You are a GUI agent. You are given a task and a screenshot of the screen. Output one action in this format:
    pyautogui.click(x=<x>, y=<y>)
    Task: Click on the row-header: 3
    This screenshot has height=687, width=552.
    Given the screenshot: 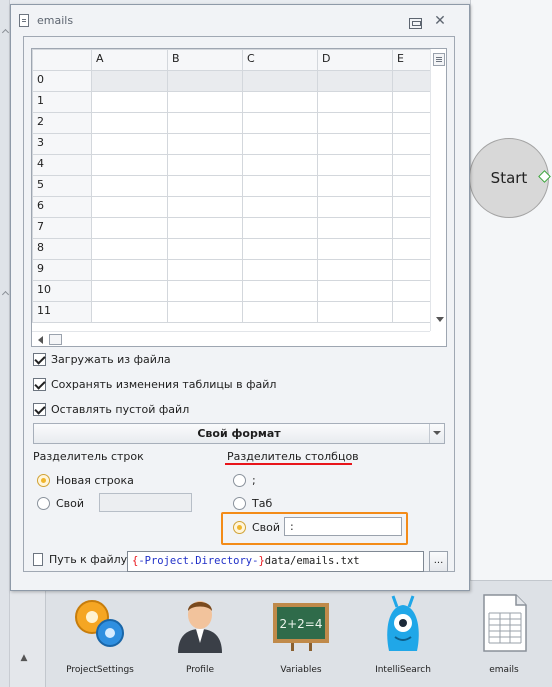 What is the action you would take?
    pyautogui.click(x=62, y=144)
    